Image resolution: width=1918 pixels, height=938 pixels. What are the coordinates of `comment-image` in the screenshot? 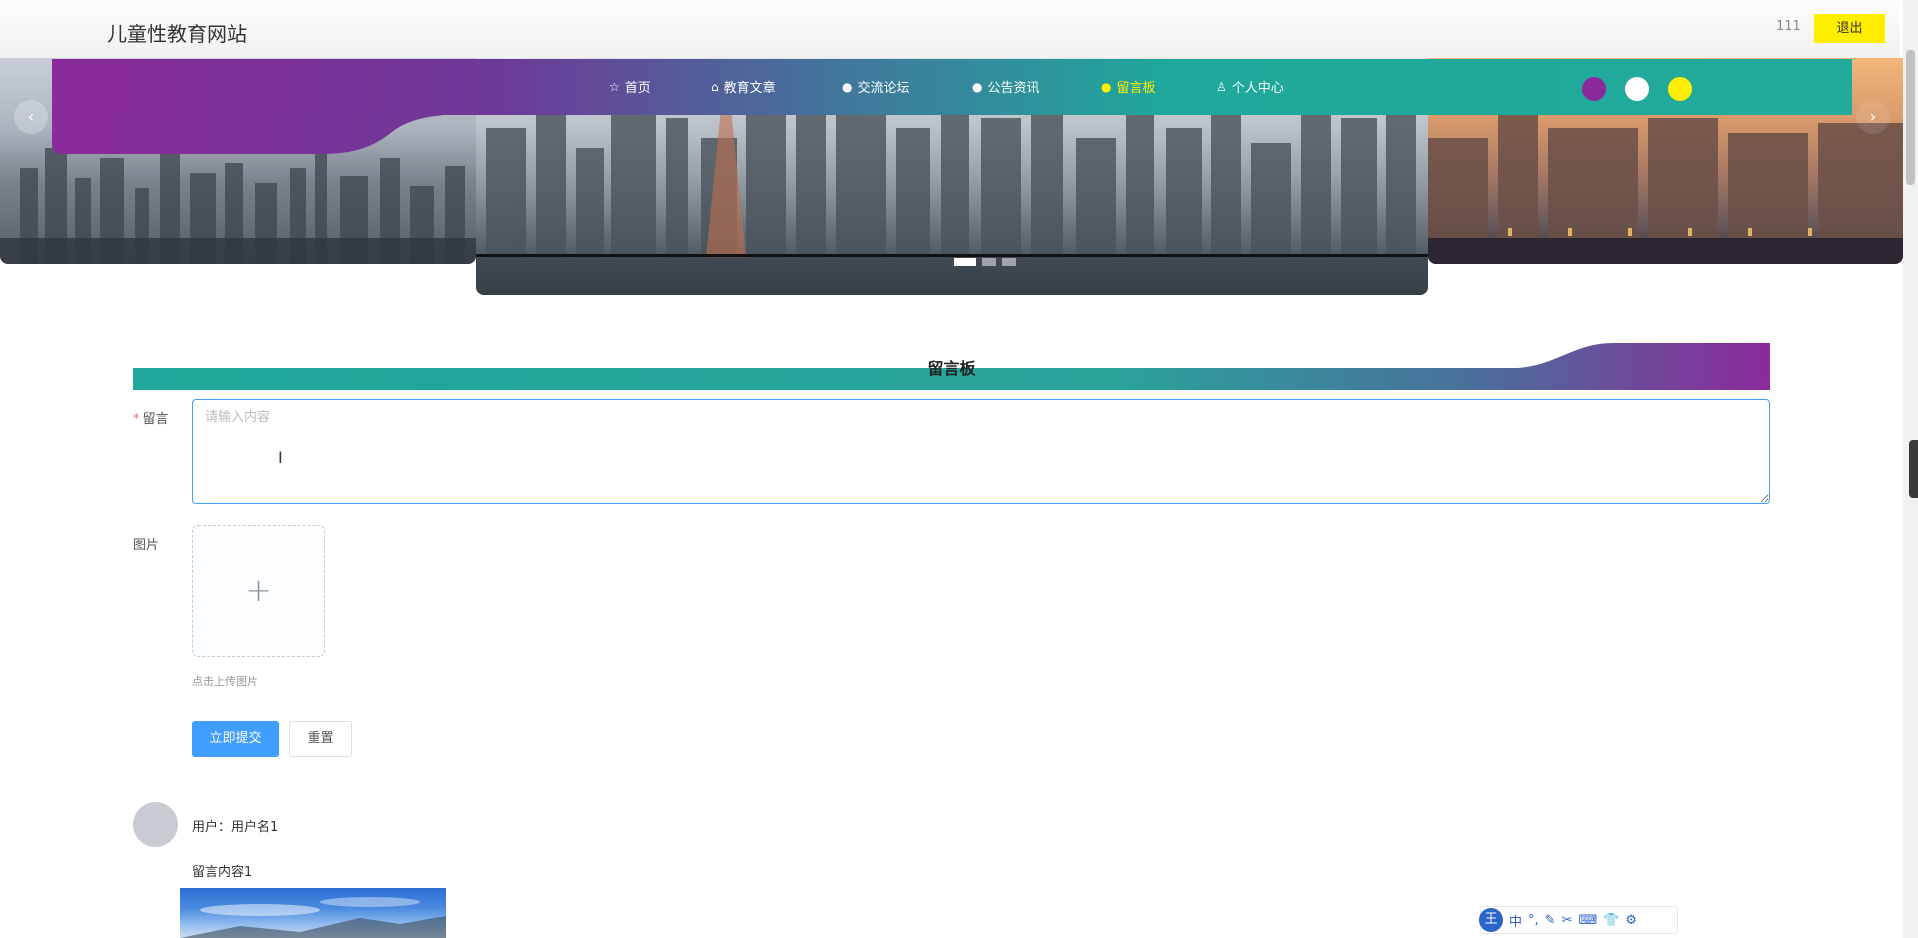 It's located at (313, 913).